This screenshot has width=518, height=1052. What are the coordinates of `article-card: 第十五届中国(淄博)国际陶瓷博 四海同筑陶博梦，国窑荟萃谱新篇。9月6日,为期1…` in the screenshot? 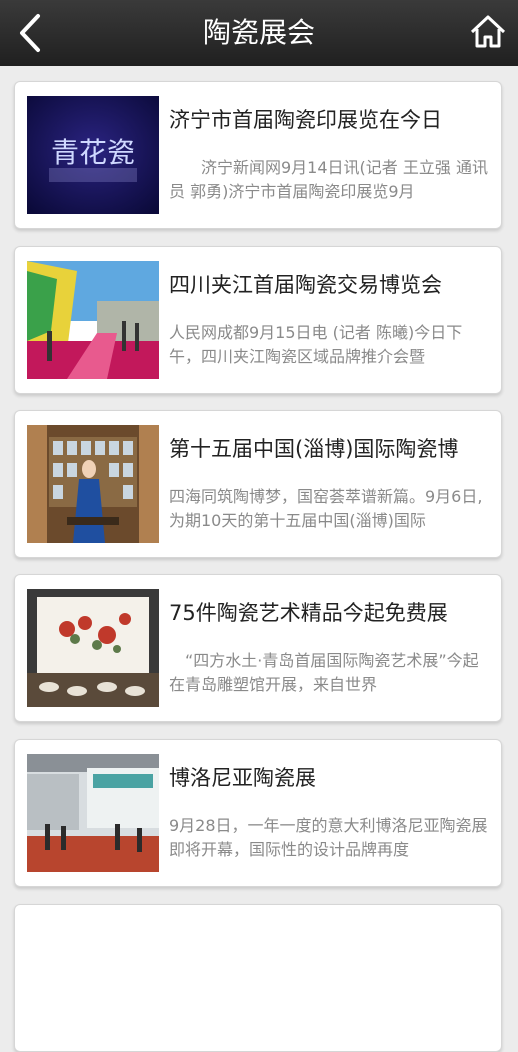 It's located at (258, 484).